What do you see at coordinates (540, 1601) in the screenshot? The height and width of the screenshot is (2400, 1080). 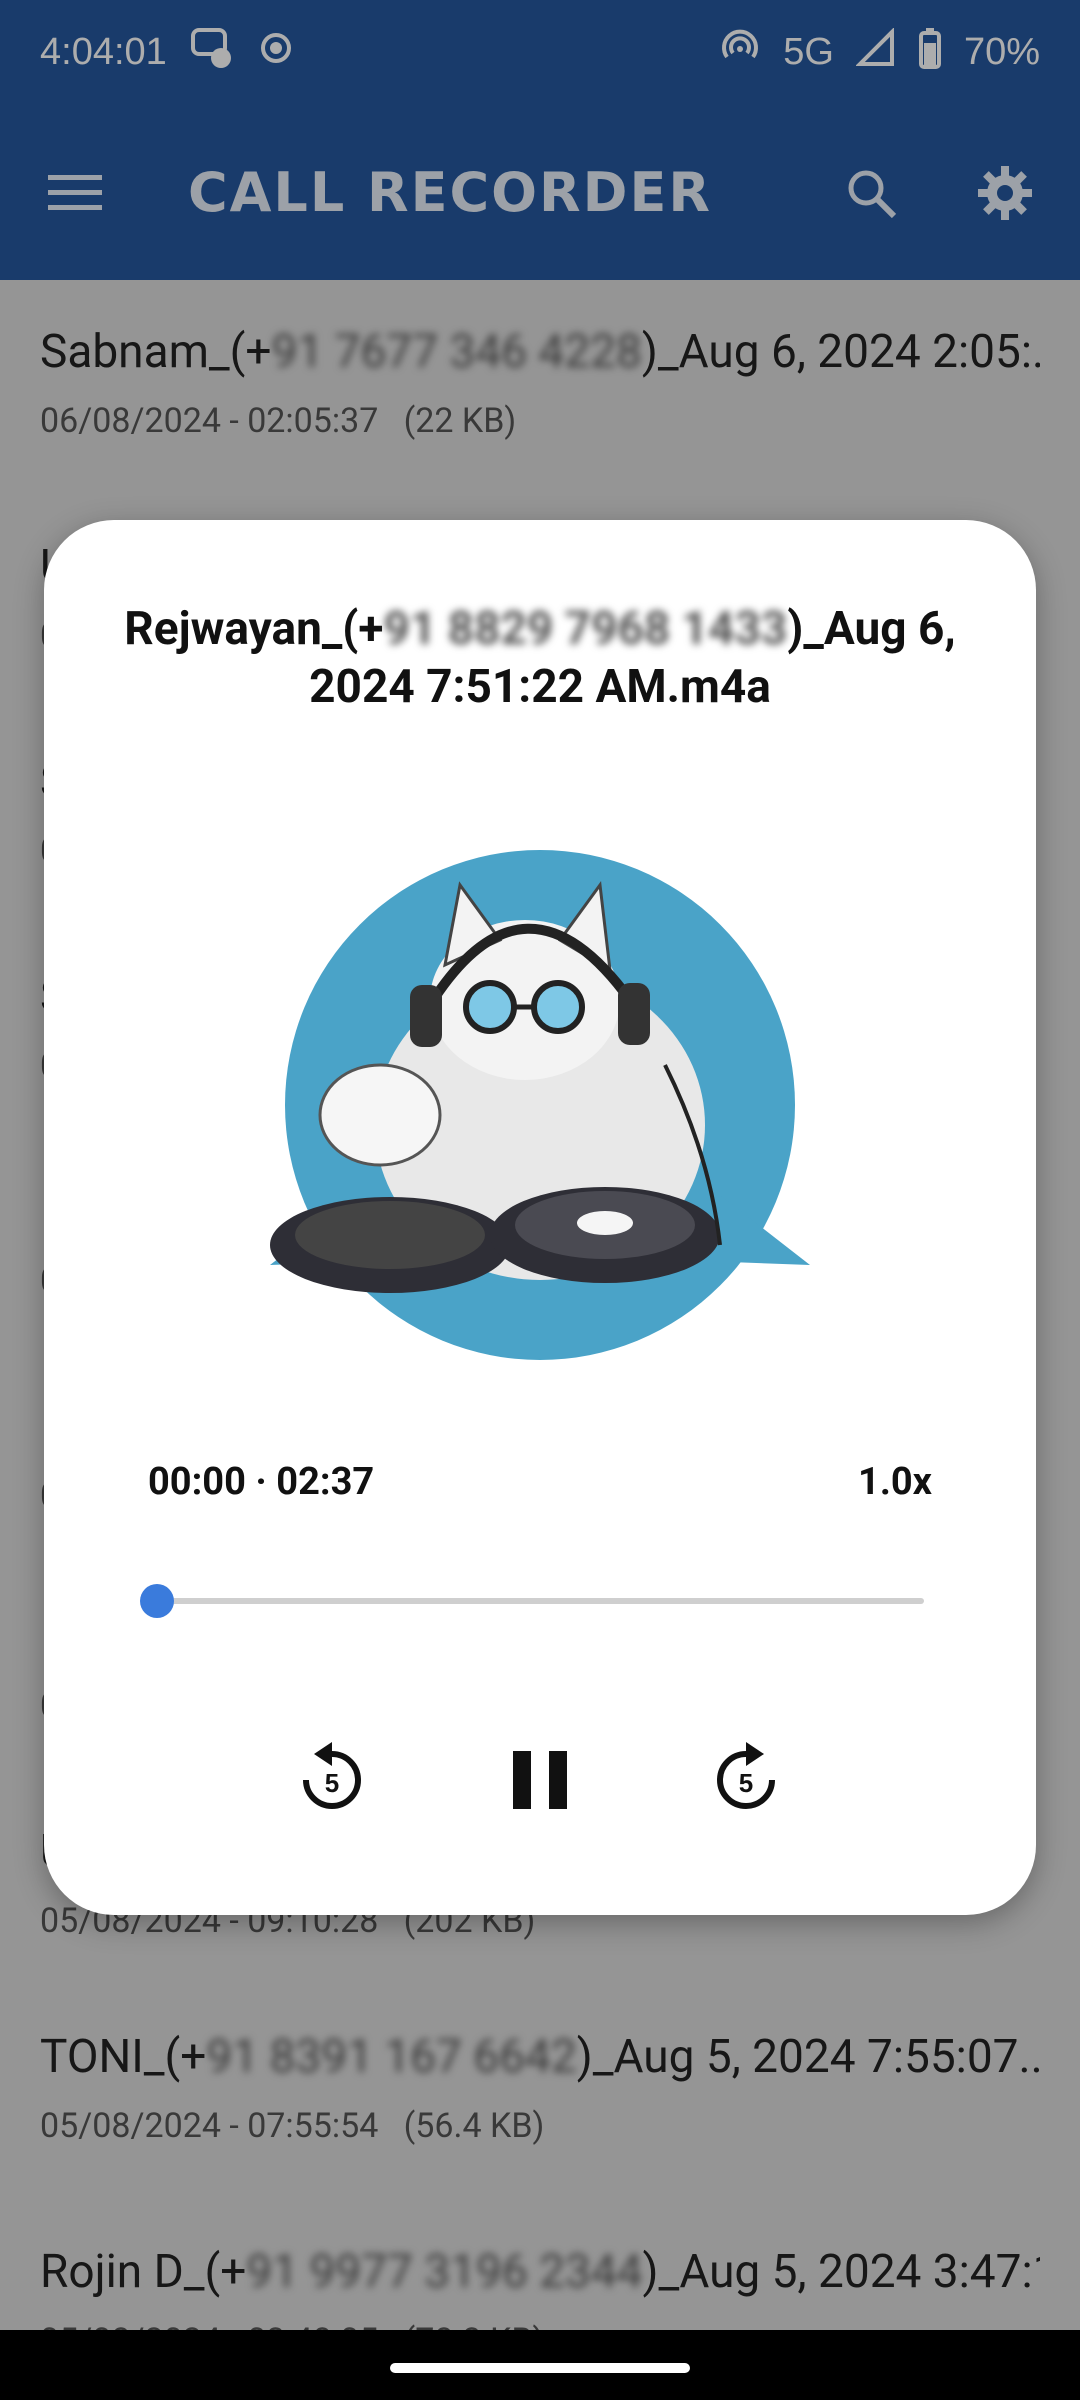 I see `seek-bar` at bounding box center [540, 1601].